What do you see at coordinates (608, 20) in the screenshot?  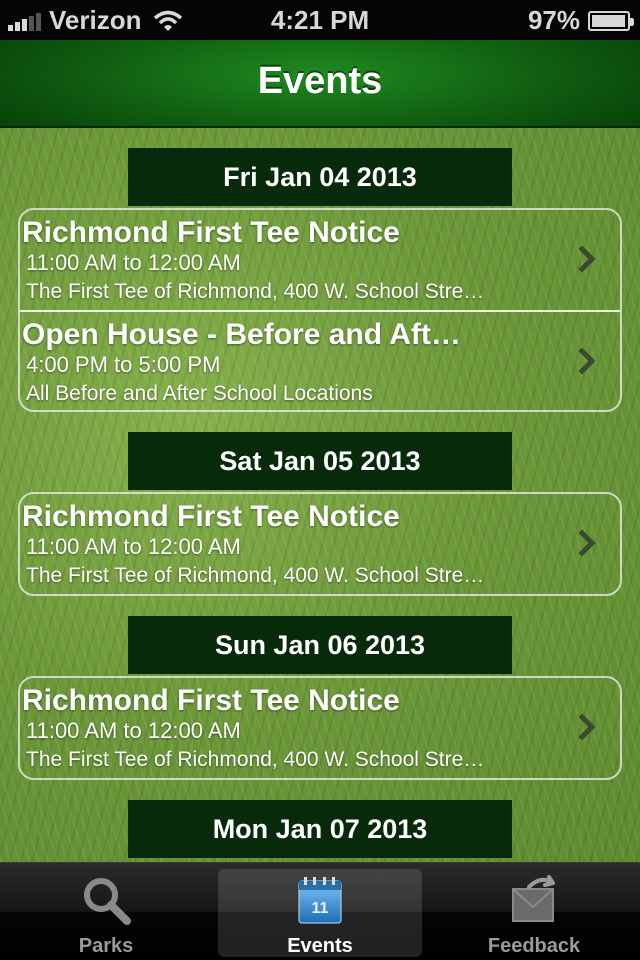 I see `battery-fill` at bounding box center [608, 20].